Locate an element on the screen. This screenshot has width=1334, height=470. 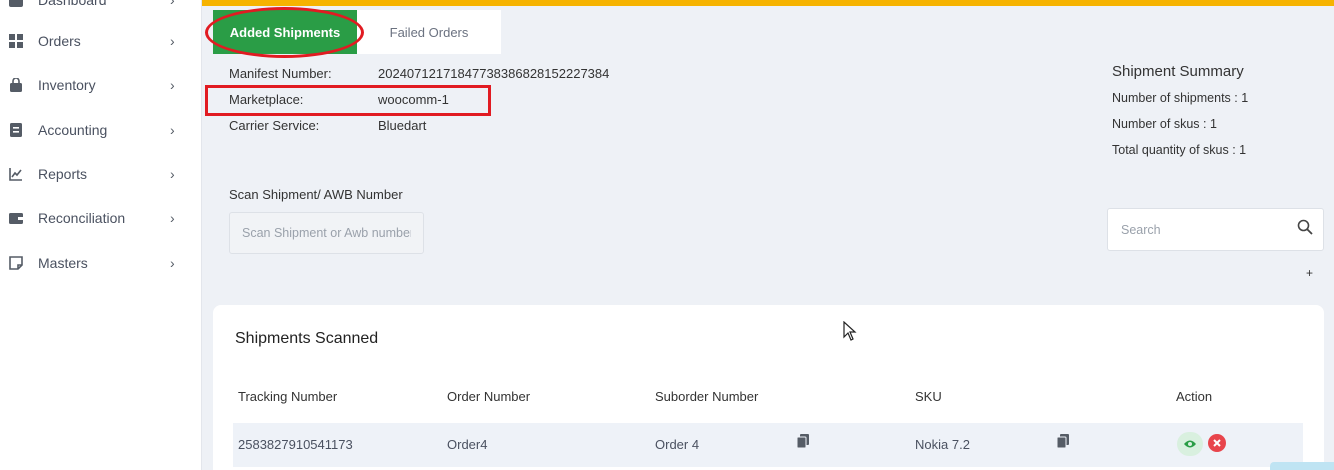
search-icon is located at coordinates (1306, 228).